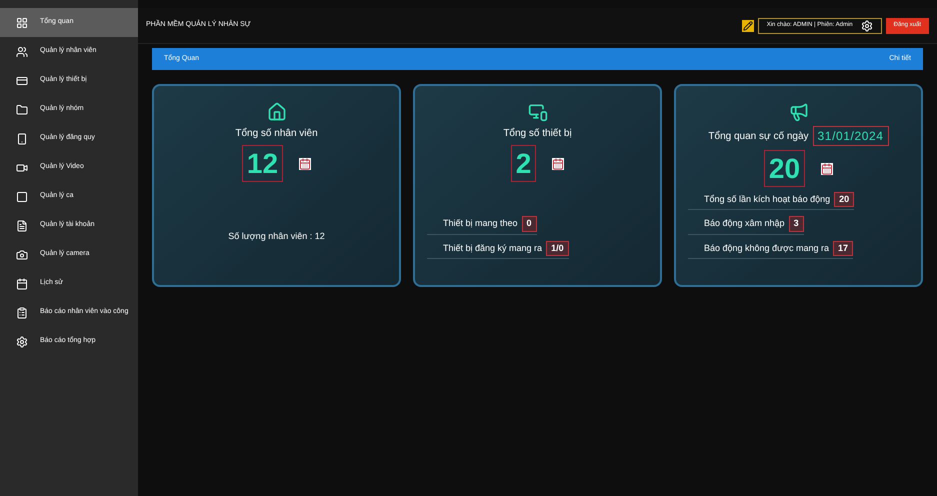  Describe the element at coordinates (523, 163) in the screenshot. I see `stat-value: 2` at that location.